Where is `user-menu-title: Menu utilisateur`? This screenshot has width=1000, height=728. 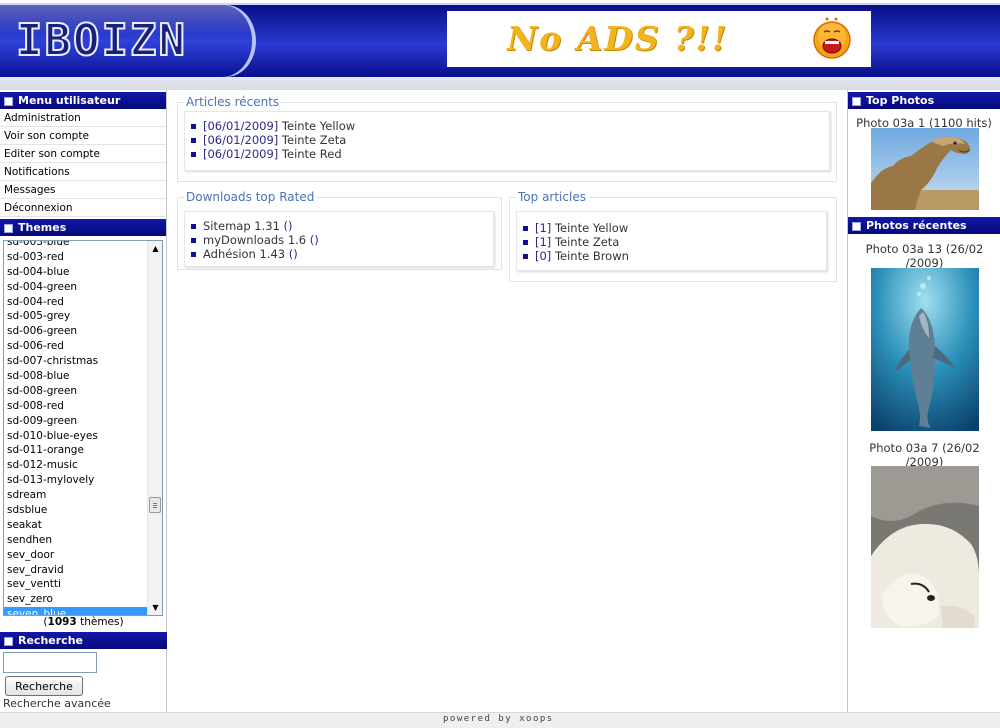 user-menu-title: Menu utilisateur is located at coordinates (69, 100).